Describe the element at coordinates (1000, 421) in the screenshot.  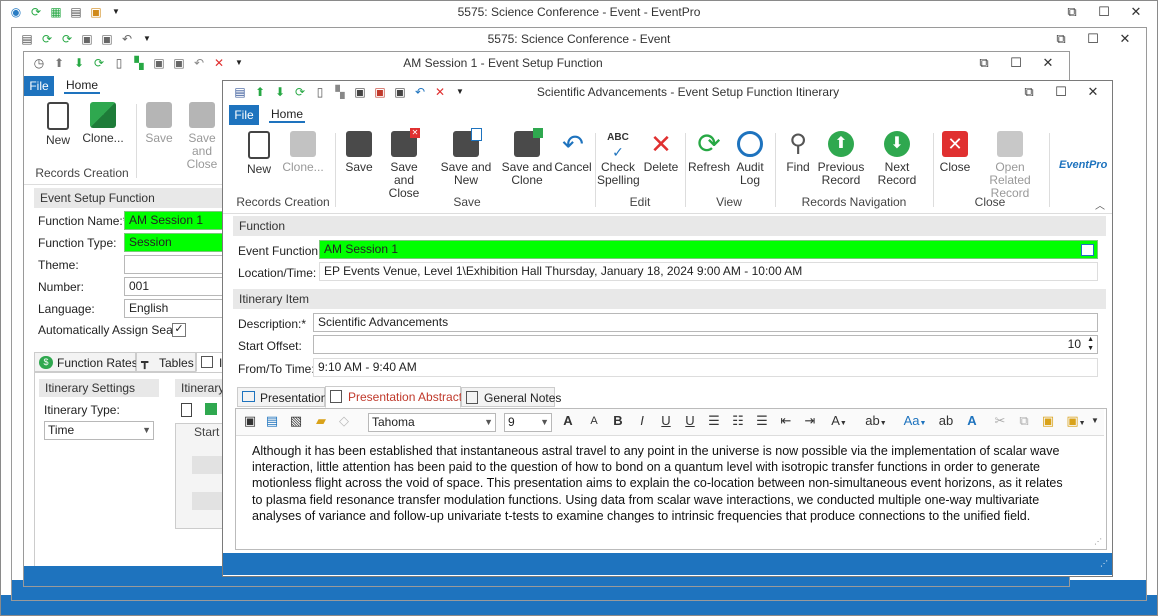
I see `cut-icon: ✂` at that location.